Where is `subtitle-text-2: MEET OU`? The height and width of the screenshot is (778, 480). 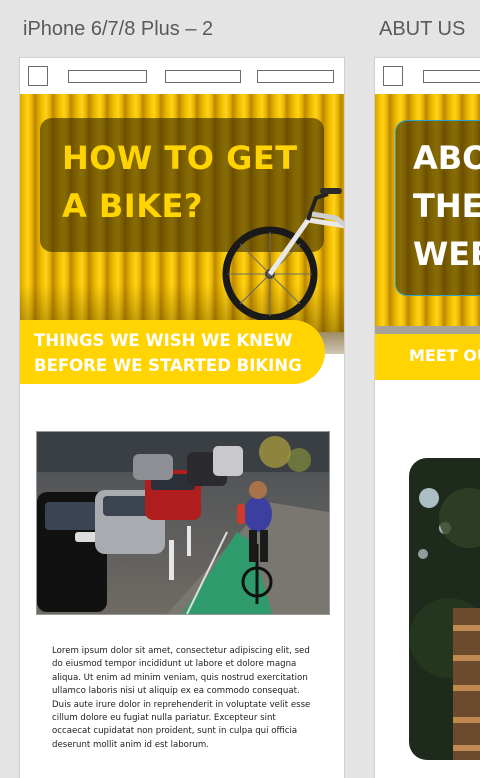 subtitle-text-2: MEET OU is located at coordinates (444, 355).